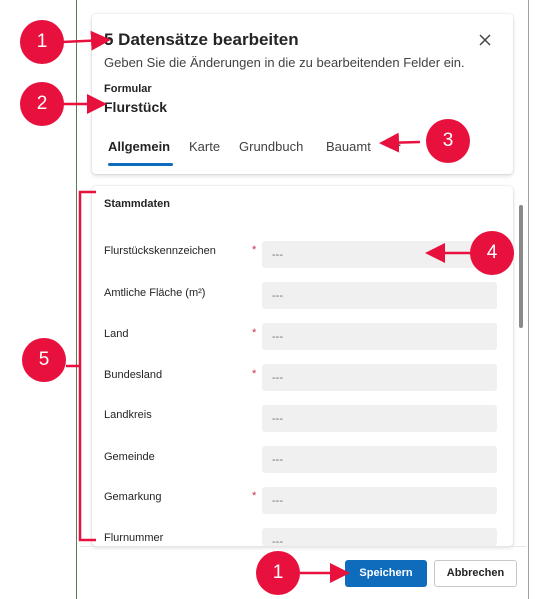 The image size is (537, 599). I want to click on arrow-3-tabs, so click(400, 142).